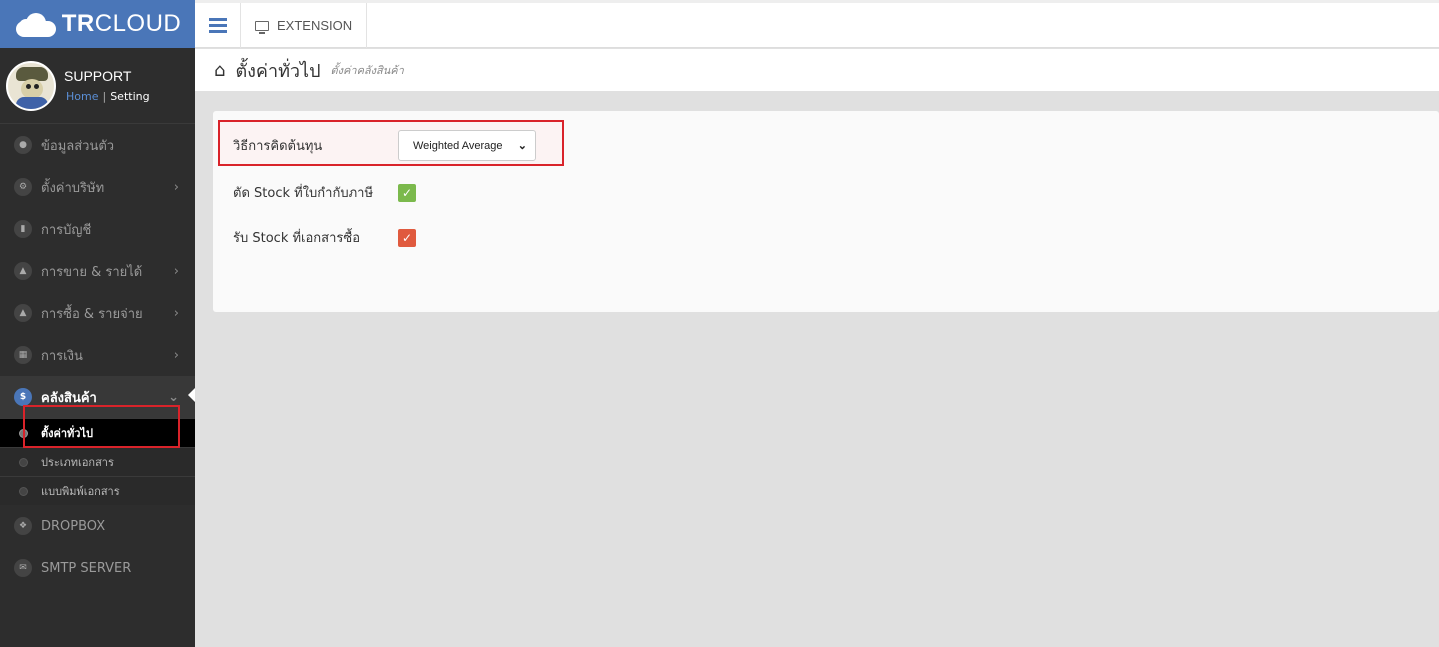 This screenshot has height=647, width=1439. What do you see at coordinates (97, 313) in the screenshot?
I see `sidebar-item-purchases: ▲ การซื้อ & รายจ่าย ›` at bounding box center [97, 313].